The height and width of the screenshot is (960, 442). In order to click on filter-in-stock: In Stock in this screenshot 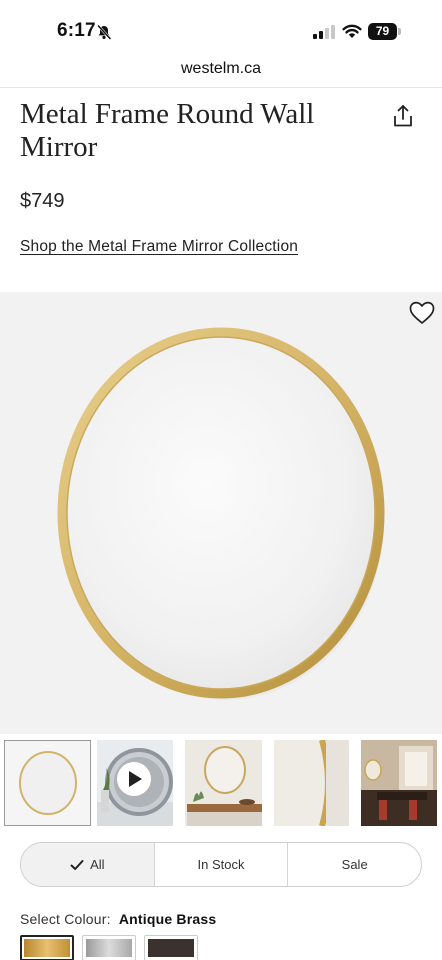, I will do `click(220, 864)`.